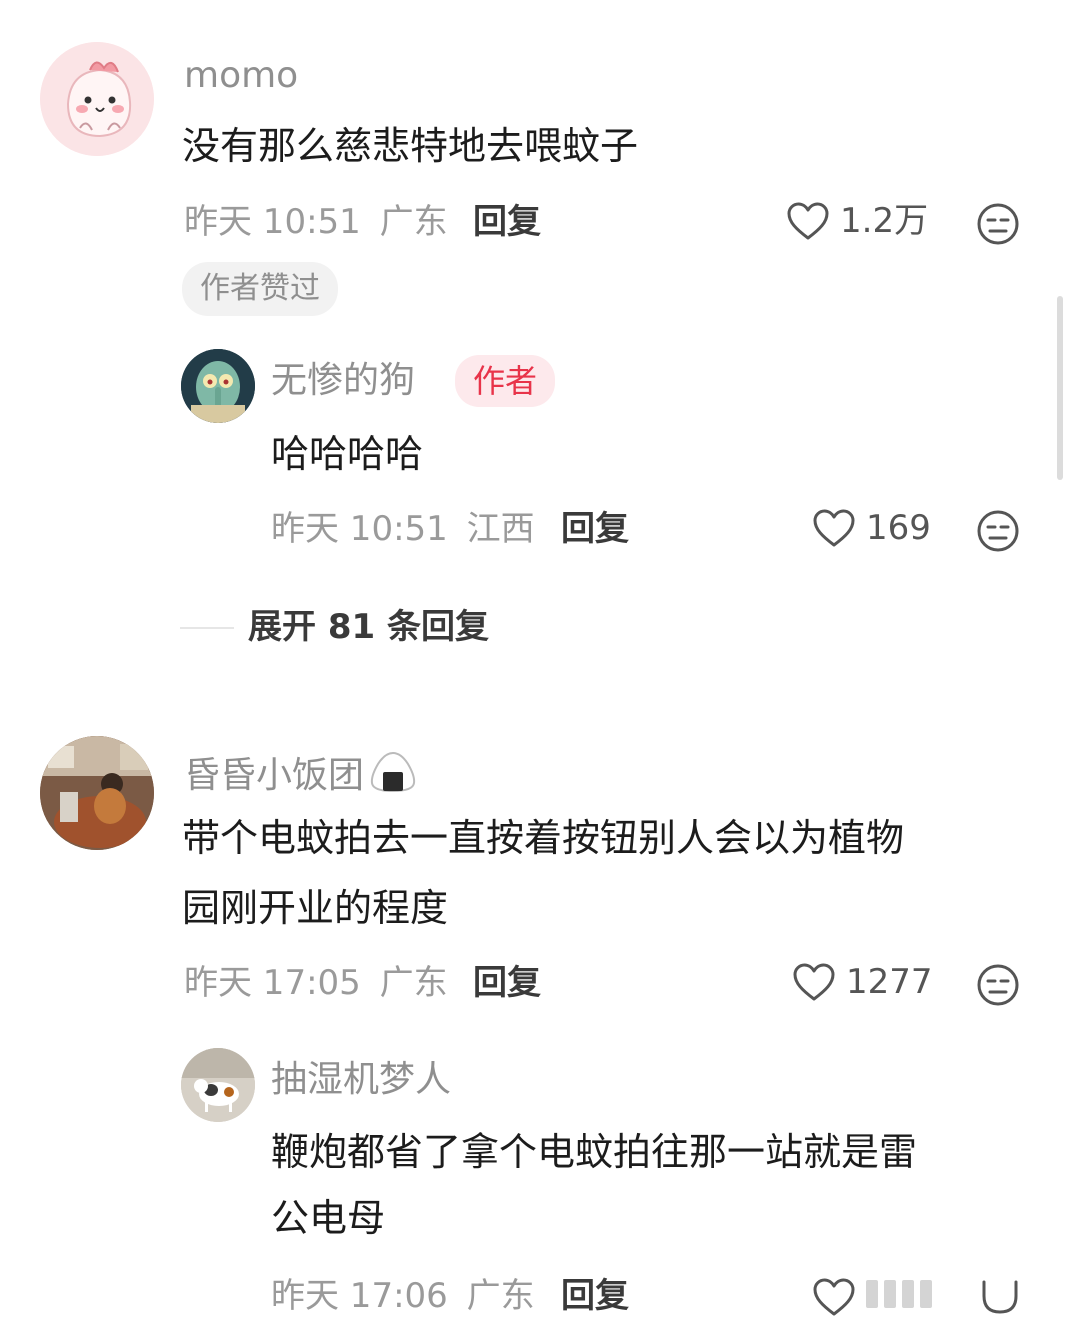  I want to click on reply-time: 昨天 10:51, so click(359, 529).